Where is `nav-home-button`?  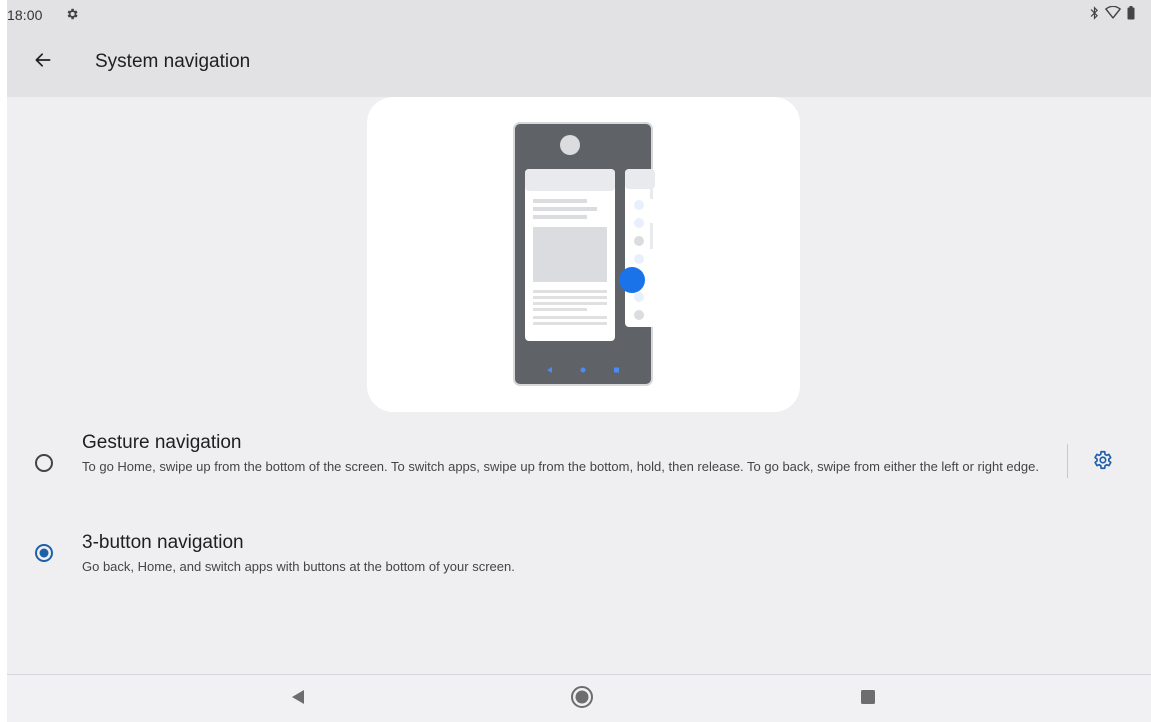 nav-home-button is located at coordinates (582, 699).